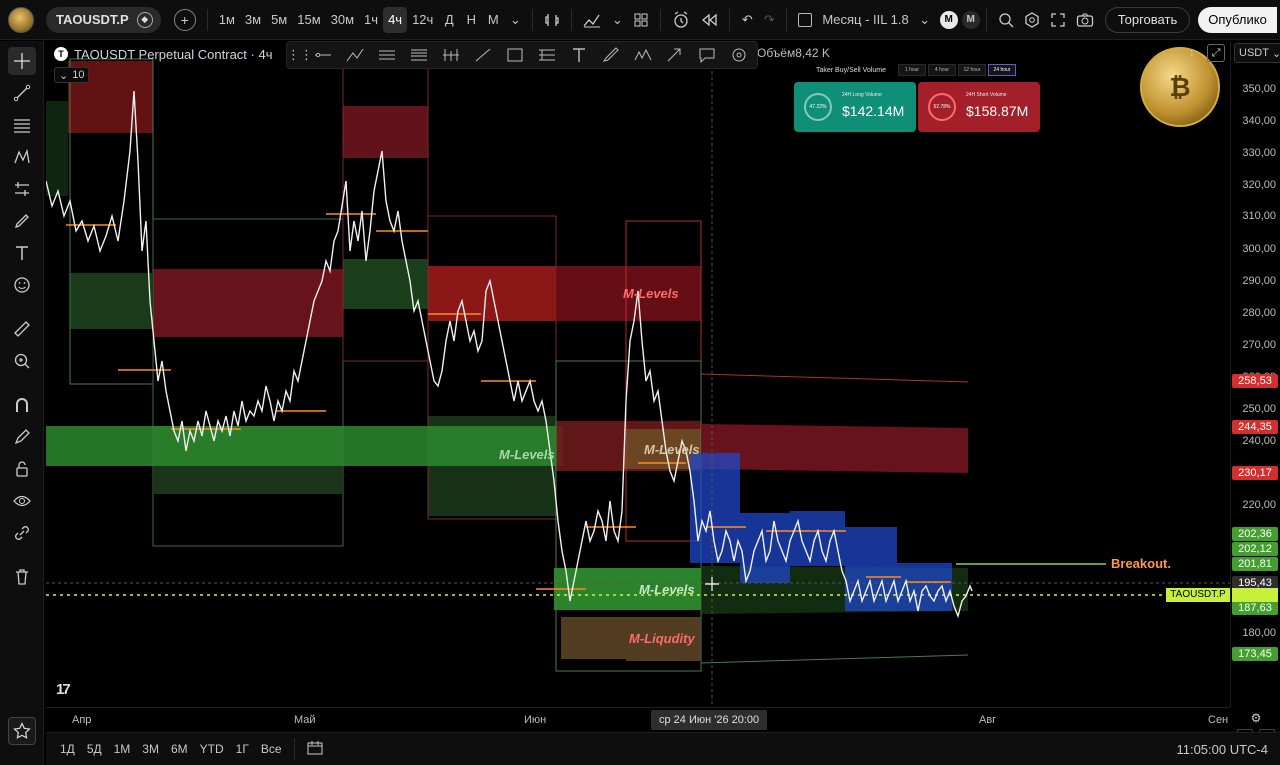  What do you see at coordinates (22, 189) in the screenshot?
I see `projection-tool-icon` at bounding box center [22, 189].